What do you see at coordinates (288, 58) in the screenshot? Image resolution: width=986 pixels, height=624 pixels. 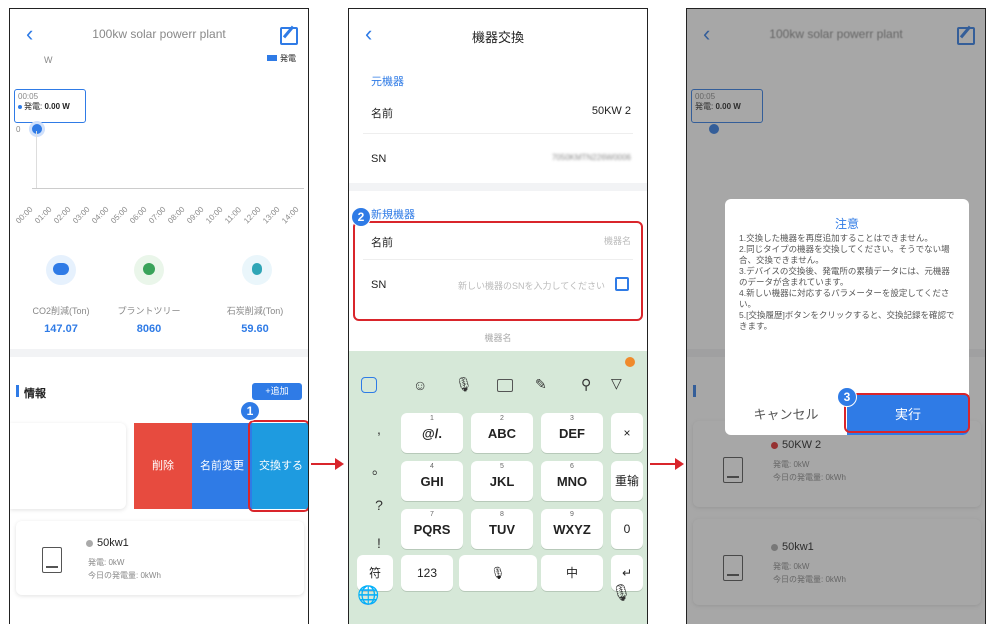 I see `legend-label: 発電` at bounding box center [288, 58].